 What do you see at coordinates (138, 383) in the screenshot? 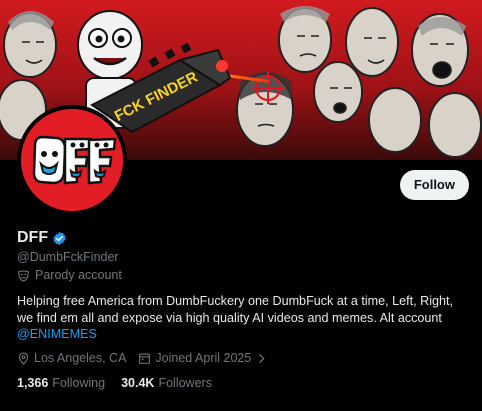
I see `followers-count: 30.4K` at bounding box center [138, 383].